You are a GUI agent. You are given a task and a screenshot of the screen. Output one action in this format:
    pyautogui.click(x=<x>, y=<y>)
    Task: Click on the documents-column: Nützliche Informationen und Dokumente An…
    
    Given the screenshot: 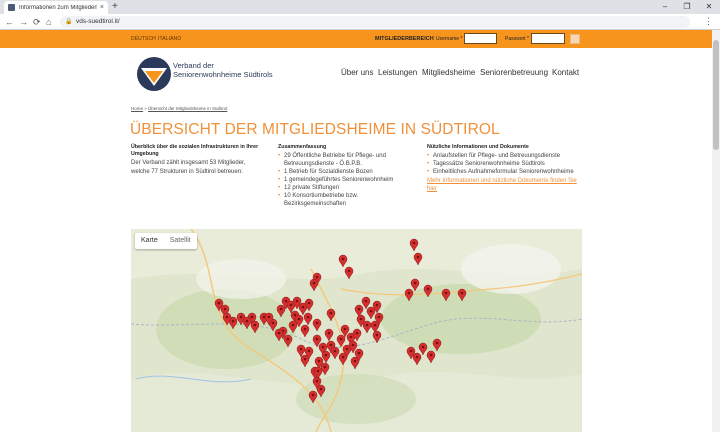 What is the action you would take?
    pyautogui.click(x=502, y=168)
    